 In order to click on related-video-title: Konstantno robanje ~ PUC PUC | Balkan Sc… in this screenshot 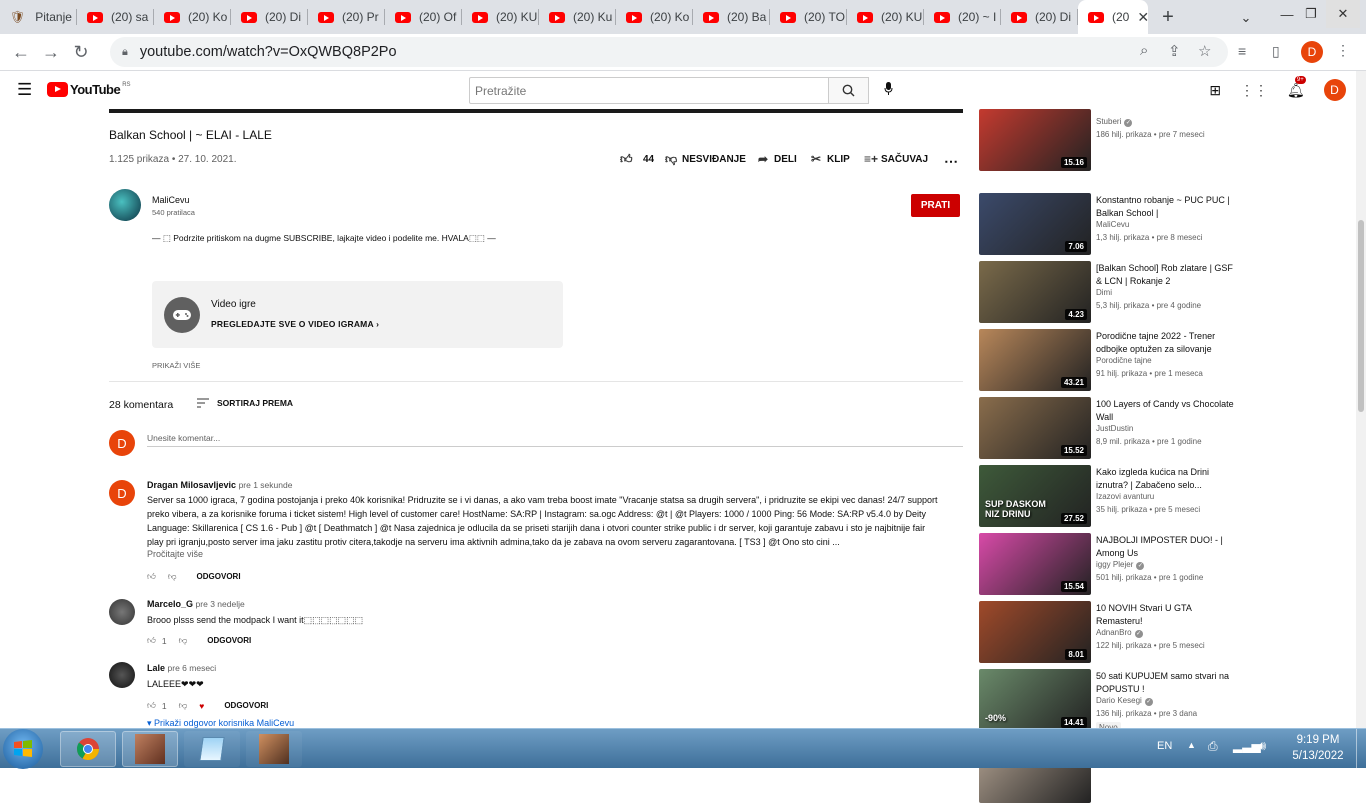, I will do `click(1166, 207)`.